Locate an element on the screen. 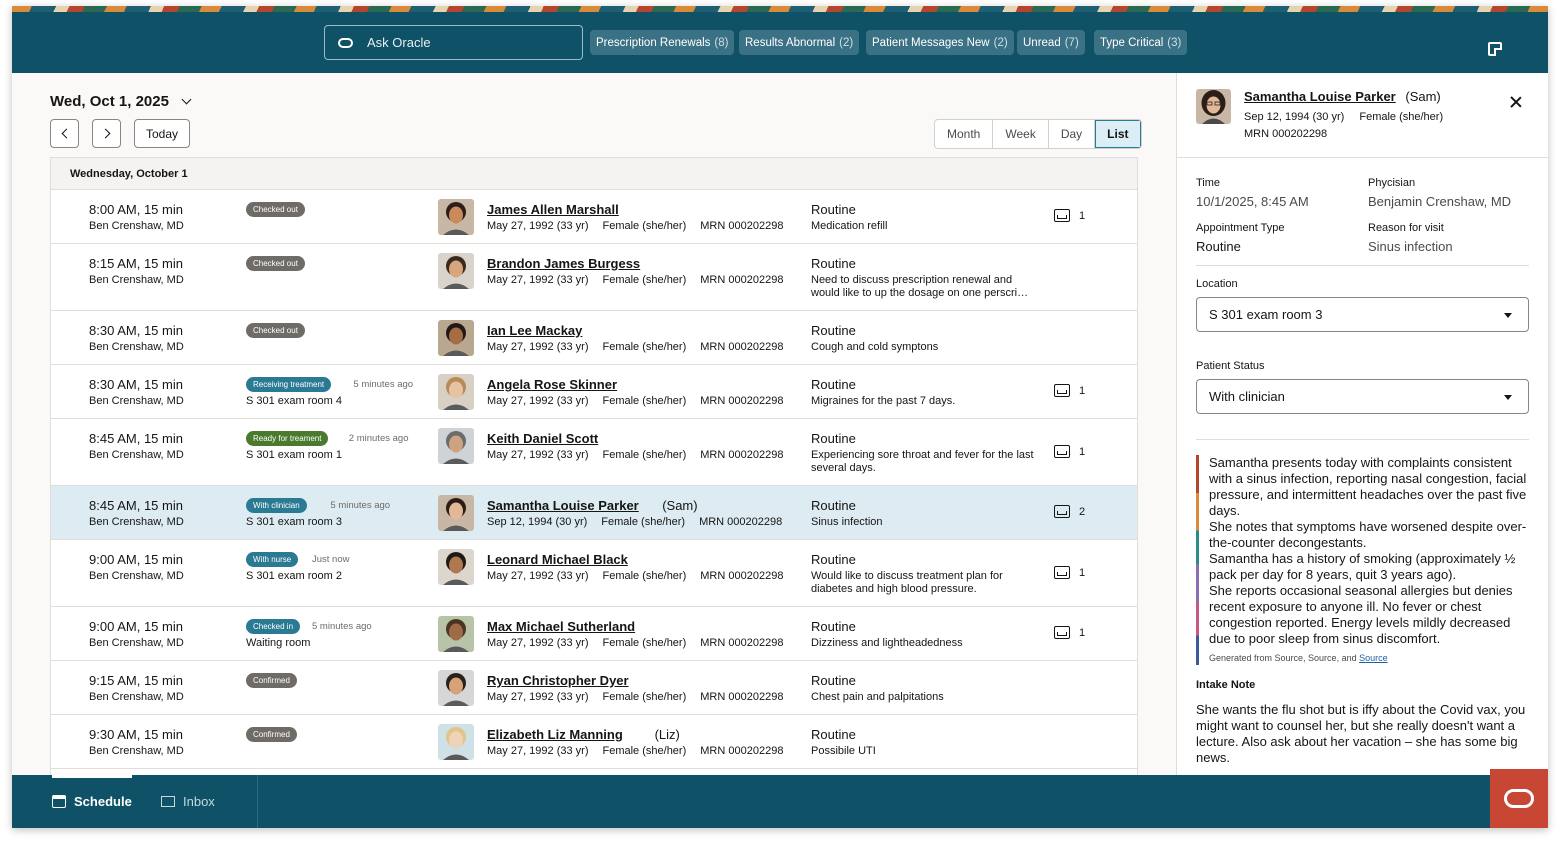 The image size is (1560, 845). patient-name-link: Max Michael Sutherland is located at coordinates (561, 626).